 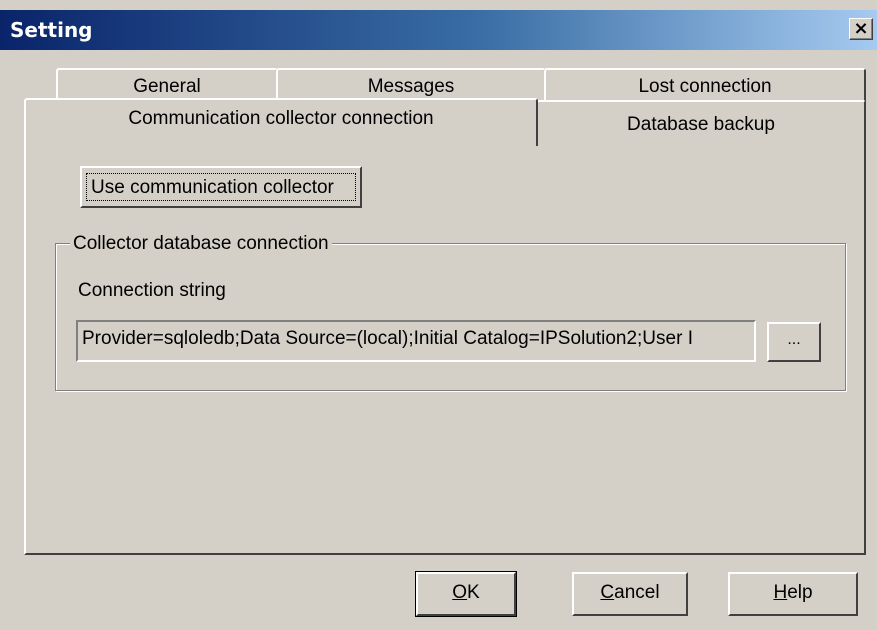 What do you see at coordinates (637, 592) in the screenshot?
I see `cancel-label-rest: ancel` at bounding box center [637, 592].